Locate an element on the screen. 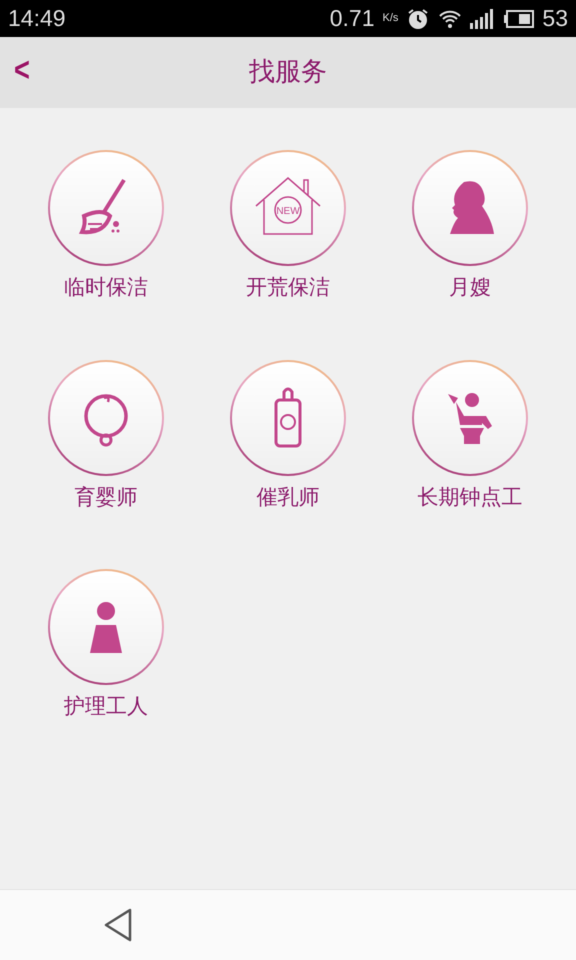 This screenshot has width=576, height=960. page-title: 找服务 is located at coordinates (288, 72).